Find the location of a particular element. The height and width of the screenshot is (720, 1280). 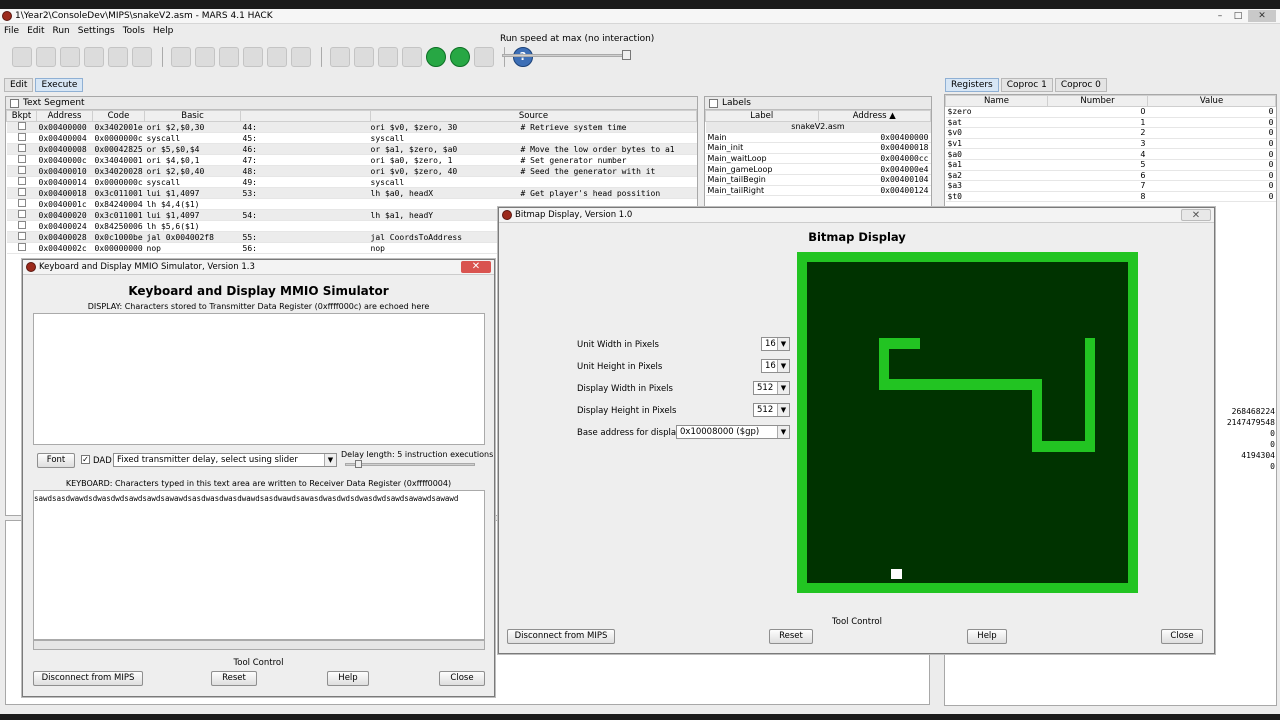

save-file-icon is located at coordinates (70, 57).